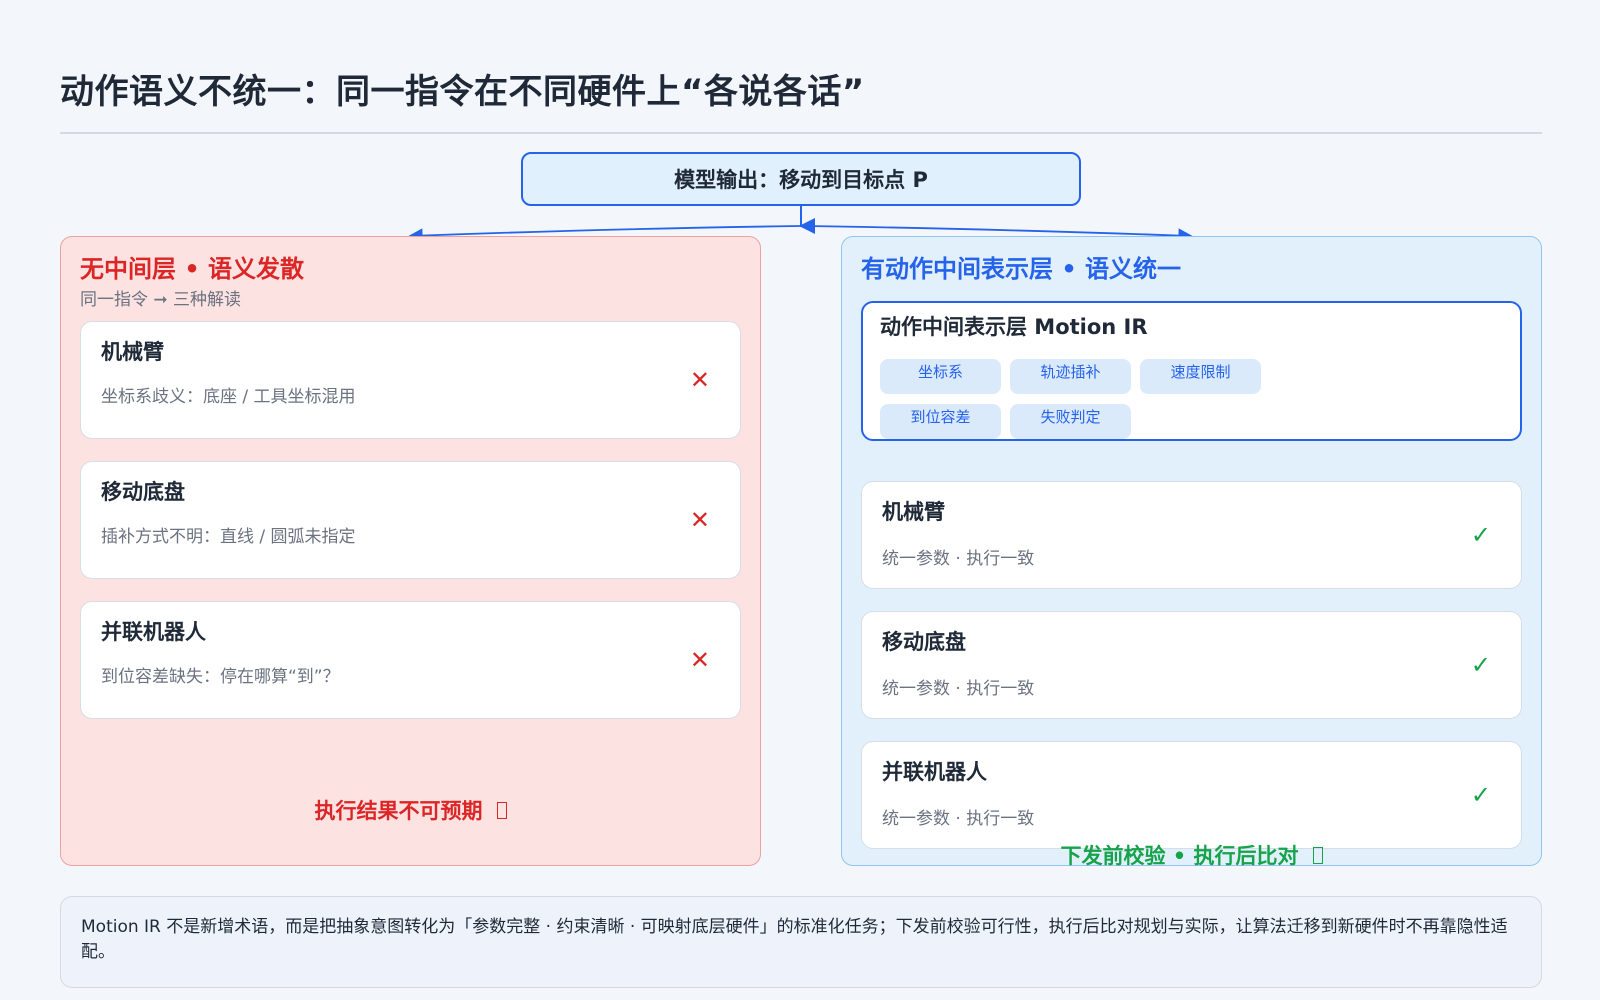 This screenshot has width=1600, height=1000. I want to click on model-output-box: 模型输出：移动到目标点 P, so click(801, 179).